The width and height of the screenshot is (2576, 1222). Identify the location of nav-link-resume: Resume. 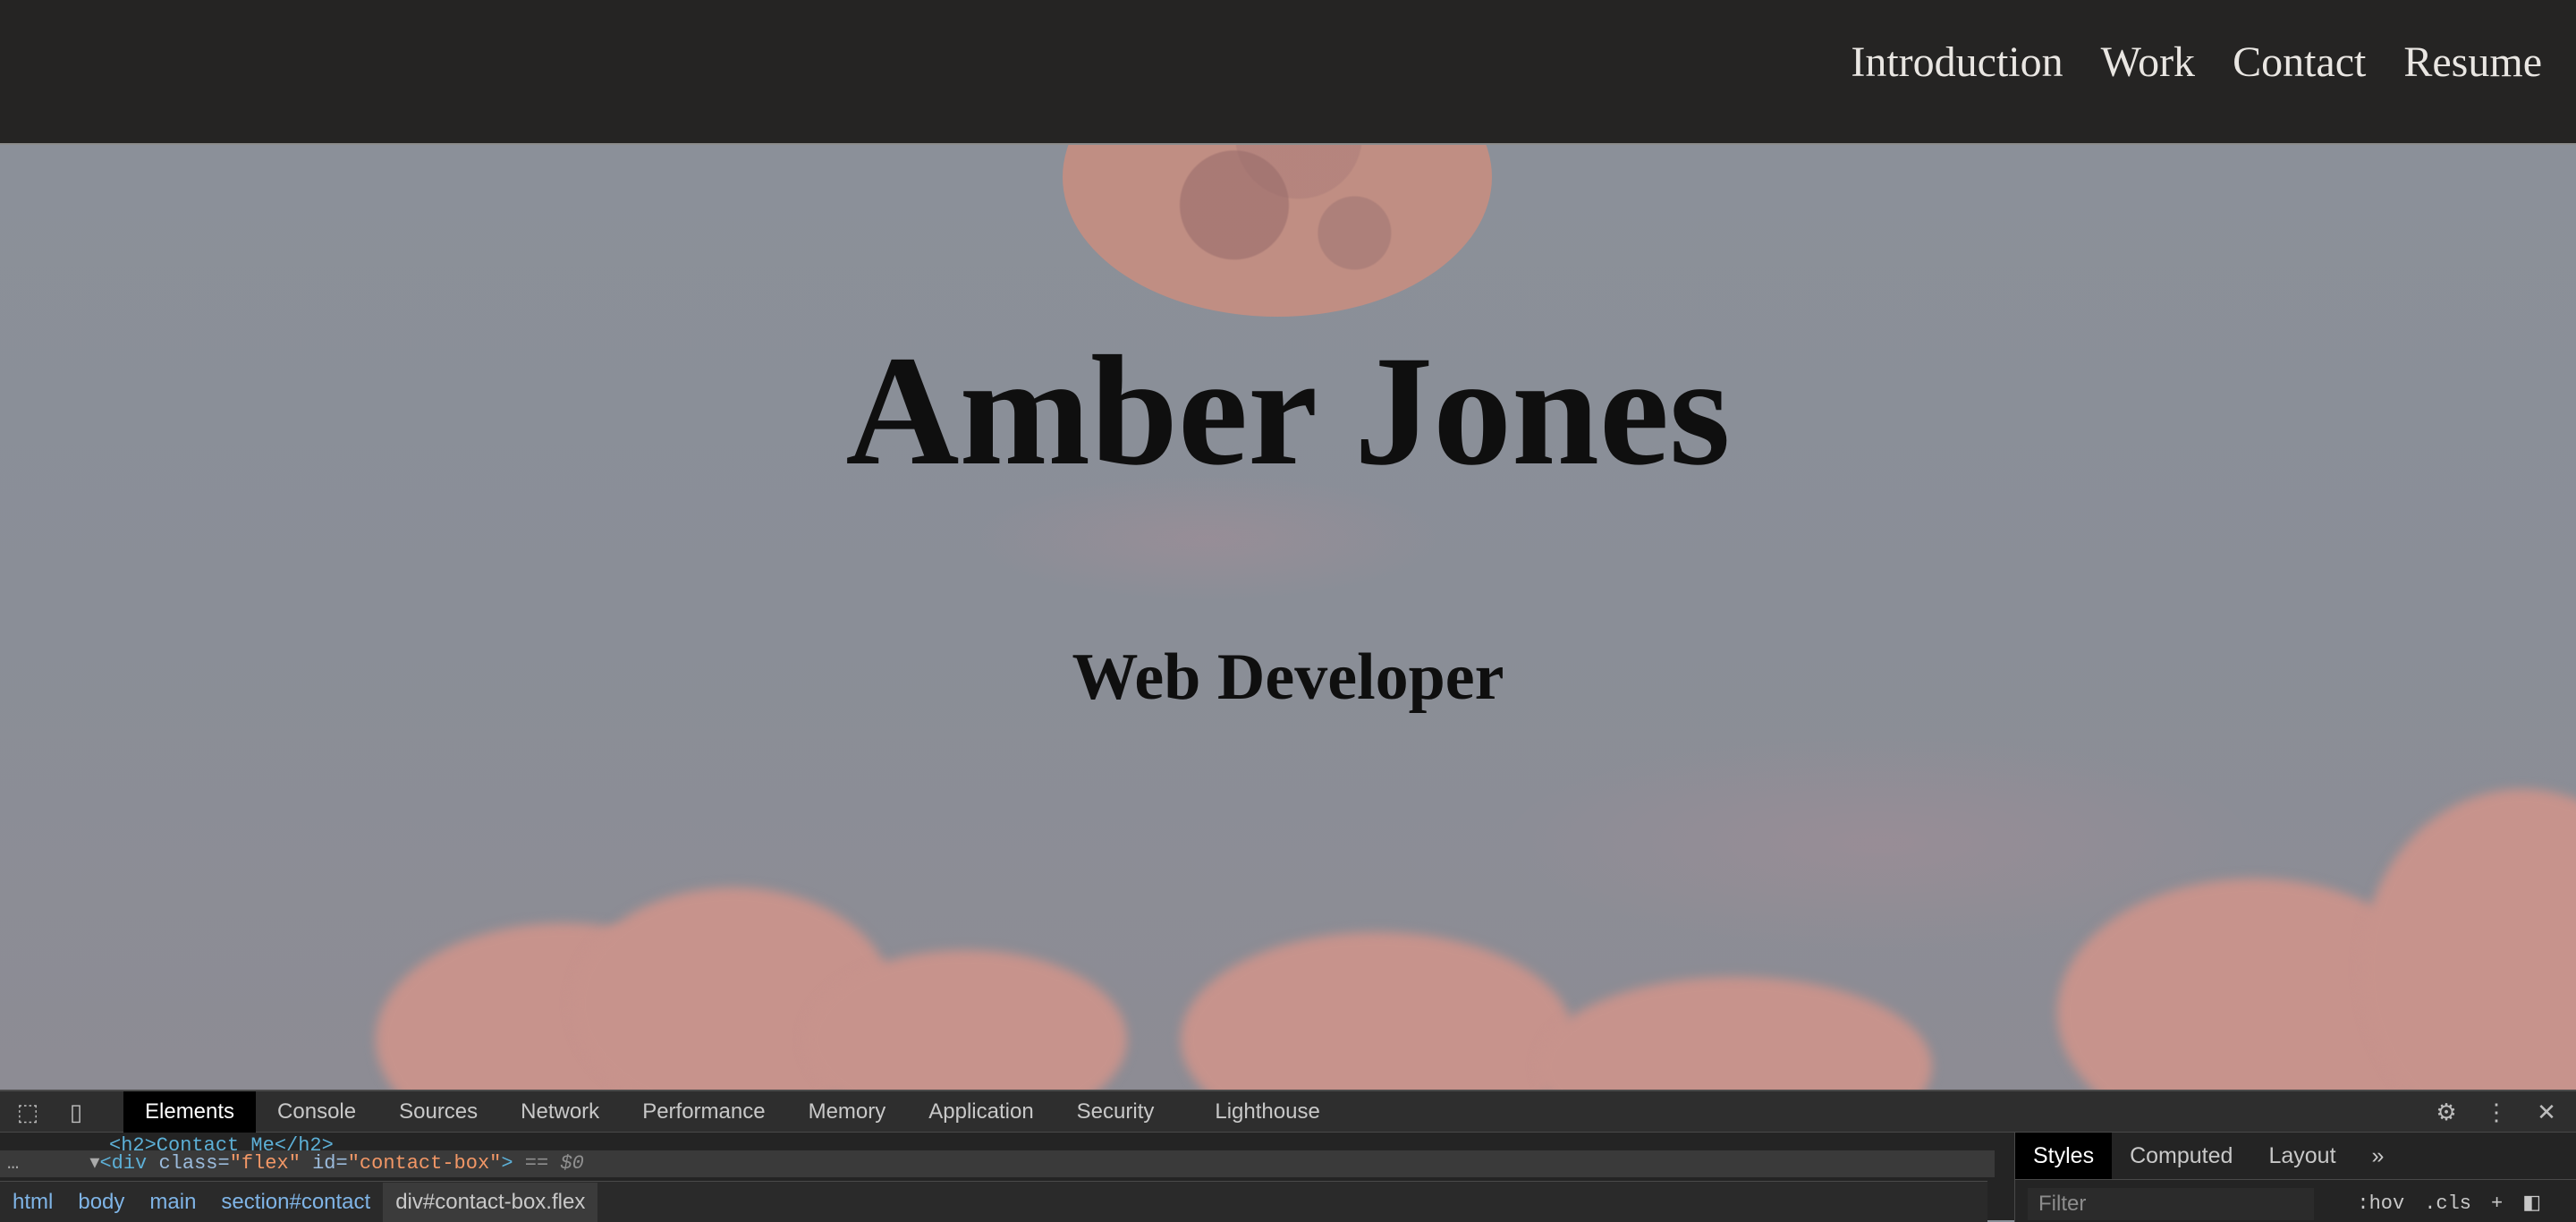
(2472, 62).